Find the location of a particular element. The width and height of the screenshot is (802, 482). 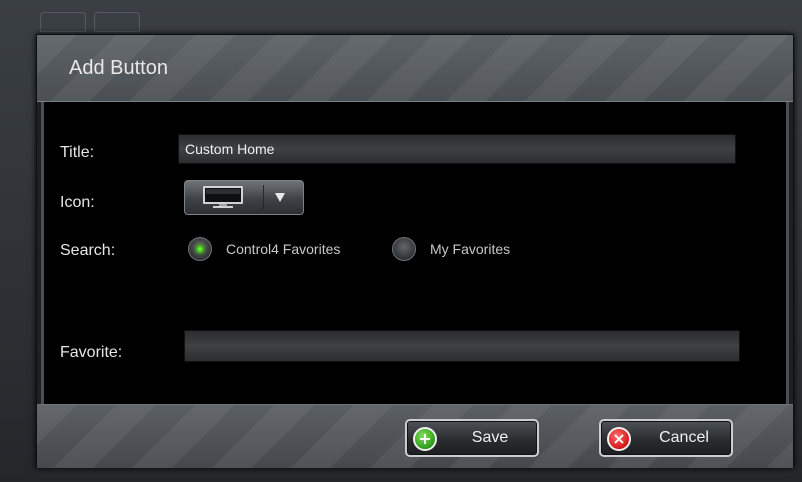

dialog-footer: + Save × Cancel is located at coordinates (415, 436).